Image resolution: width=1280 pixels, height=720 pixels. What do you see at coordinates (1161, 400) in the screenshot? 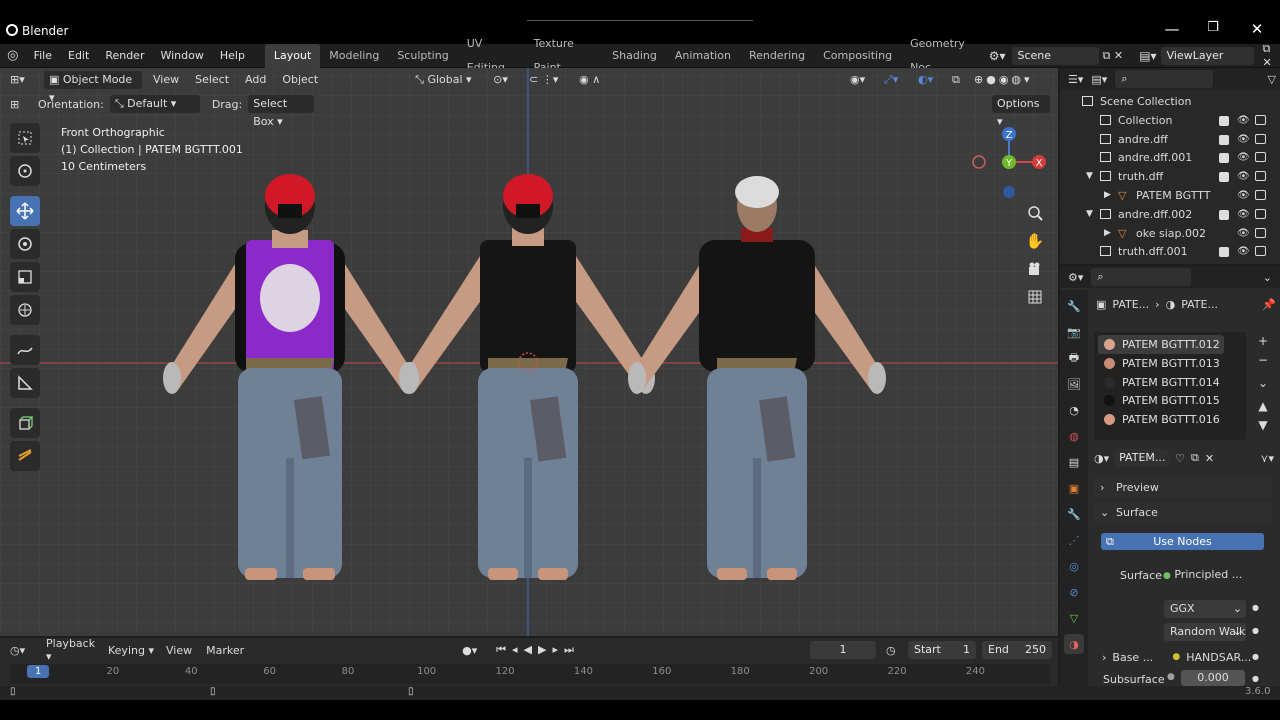
I see `material-slot: PATEM BGTTT.015` at bounding box center [1161, 400].